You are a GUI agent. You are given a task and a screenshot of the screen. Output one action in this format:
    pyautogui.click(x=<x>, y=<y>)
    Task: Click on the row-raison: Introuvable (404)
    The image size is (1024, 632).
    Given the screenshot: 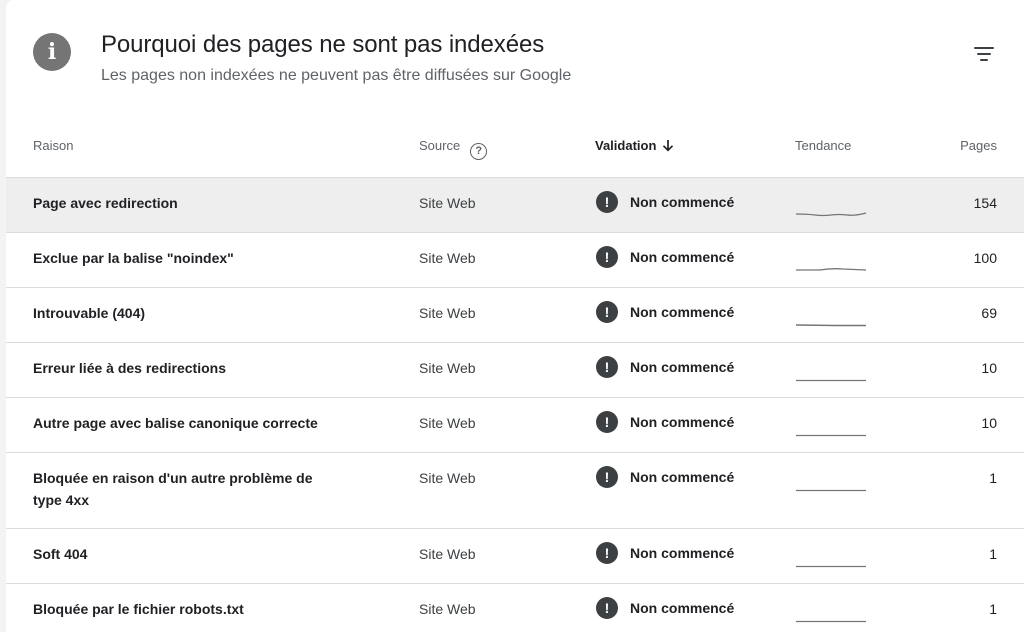 What is the action you would take?
    pyautogui.click(x=89, y=313)
    